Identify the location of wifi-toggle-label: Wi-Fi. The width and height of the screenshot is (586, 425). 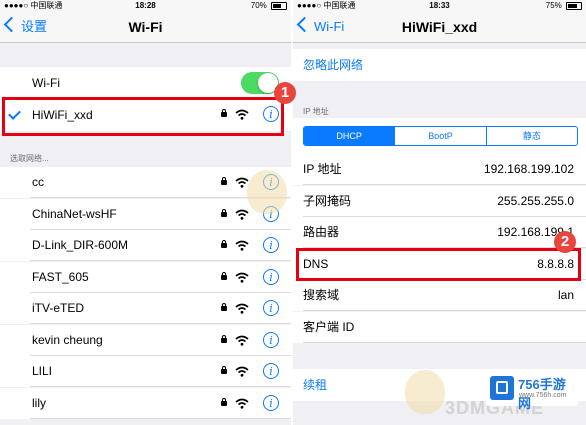
(46, 83).